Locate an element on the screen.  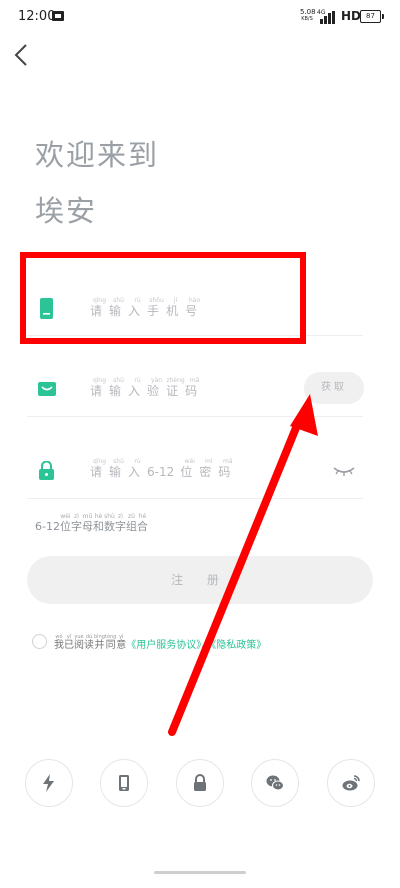
speed-value: 5.08 is located at coordinates (308, 12).